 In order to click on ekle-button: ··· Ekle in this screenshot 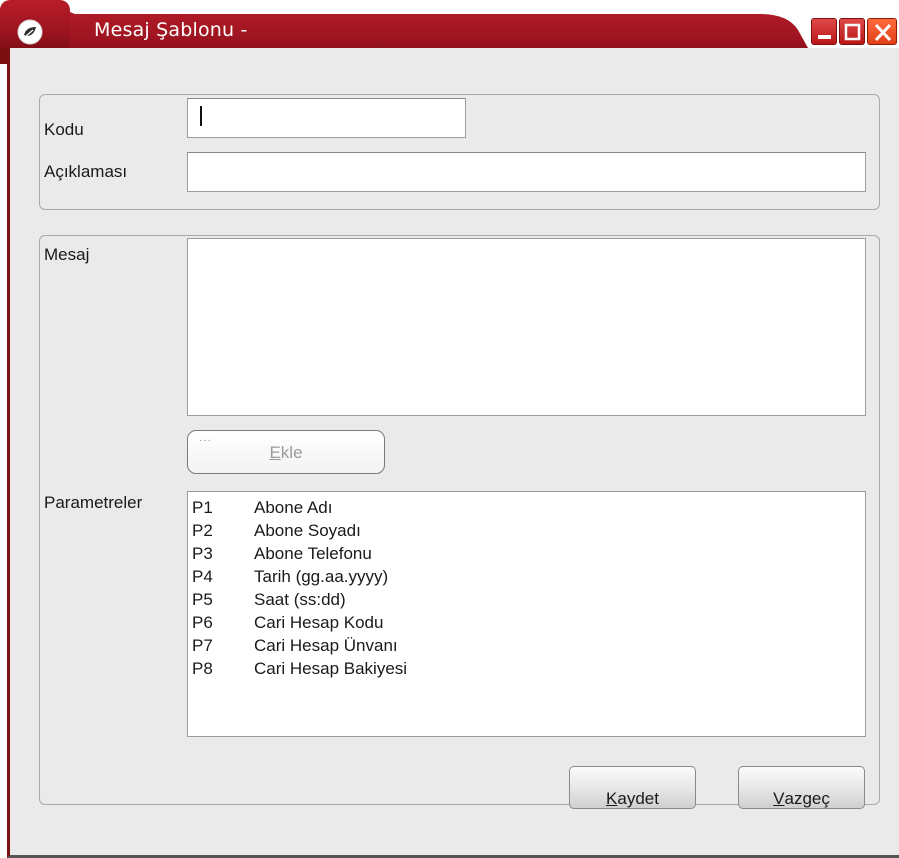, I will do `click(286, 452)`.